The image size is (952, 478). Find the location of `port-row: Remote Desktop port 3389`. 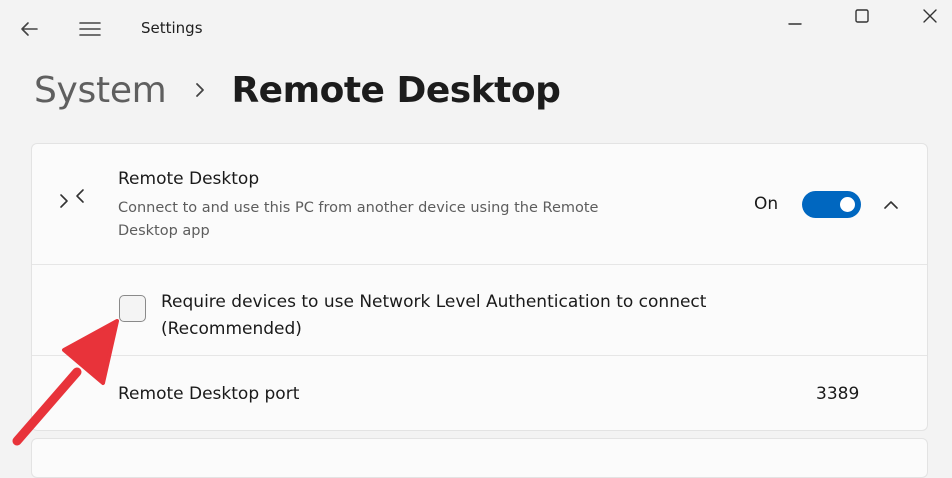

port-row: Remote Desktop port 3389 is located at coordinates (479, 392).